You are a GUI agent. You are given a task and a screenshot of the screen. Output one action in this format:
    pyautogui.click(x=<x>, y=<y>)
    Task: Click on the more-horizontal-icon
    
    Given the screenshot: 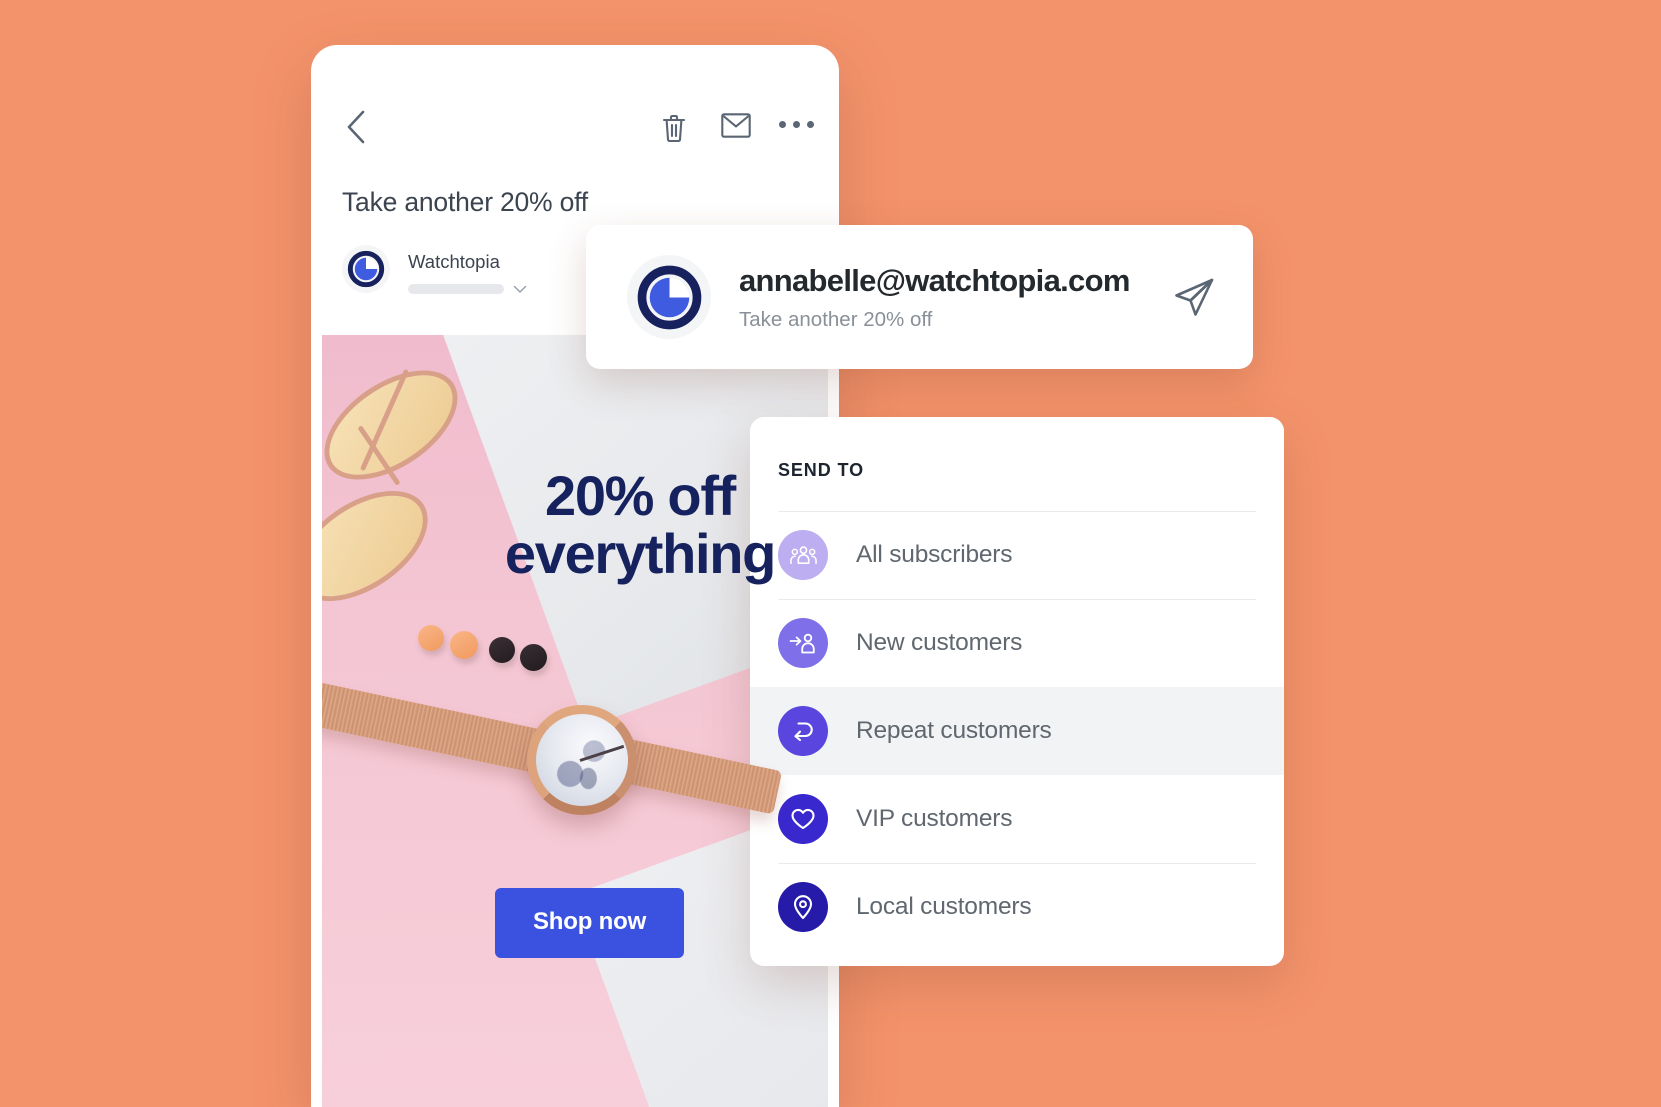 What is the action you would take?
    pyautogui.click(x=796, y=124)
    